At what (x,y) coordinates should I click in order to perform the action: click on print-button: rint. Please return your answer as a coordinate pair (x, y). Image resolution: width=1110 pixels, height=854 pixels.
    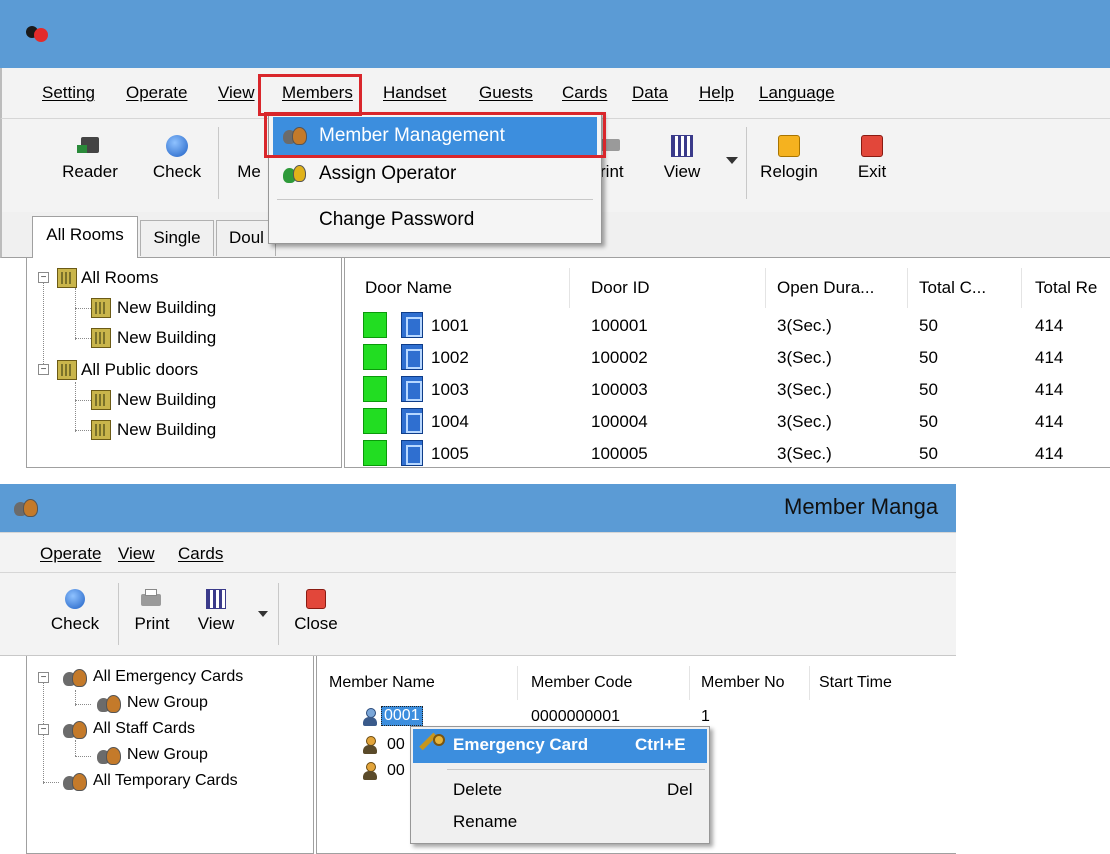
    Looking at the image, I should click on (620, 157).